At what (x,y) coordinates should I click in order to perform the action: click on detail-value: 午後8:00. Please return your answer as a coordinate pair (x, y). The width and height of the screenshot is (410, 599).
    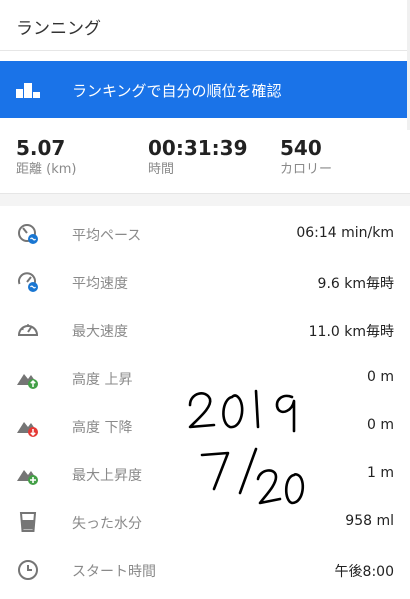
    Looking at the image, I should click on (364, 572).